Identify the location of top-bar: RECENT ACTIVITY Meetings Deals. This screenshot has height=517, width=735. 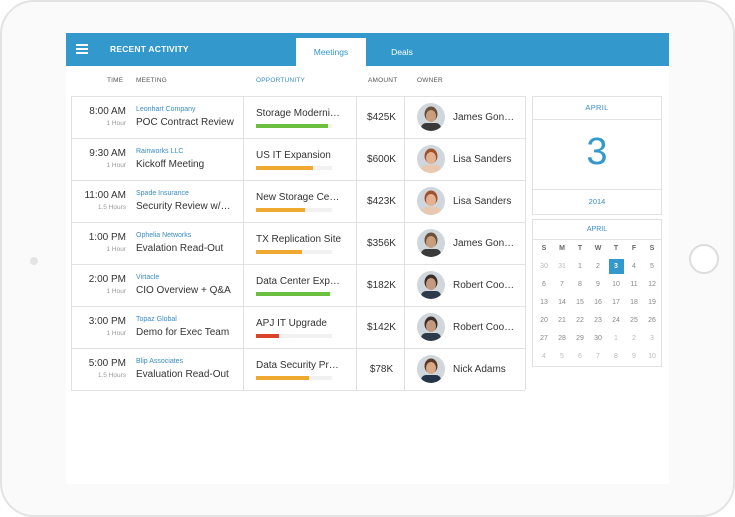
(367, 49).